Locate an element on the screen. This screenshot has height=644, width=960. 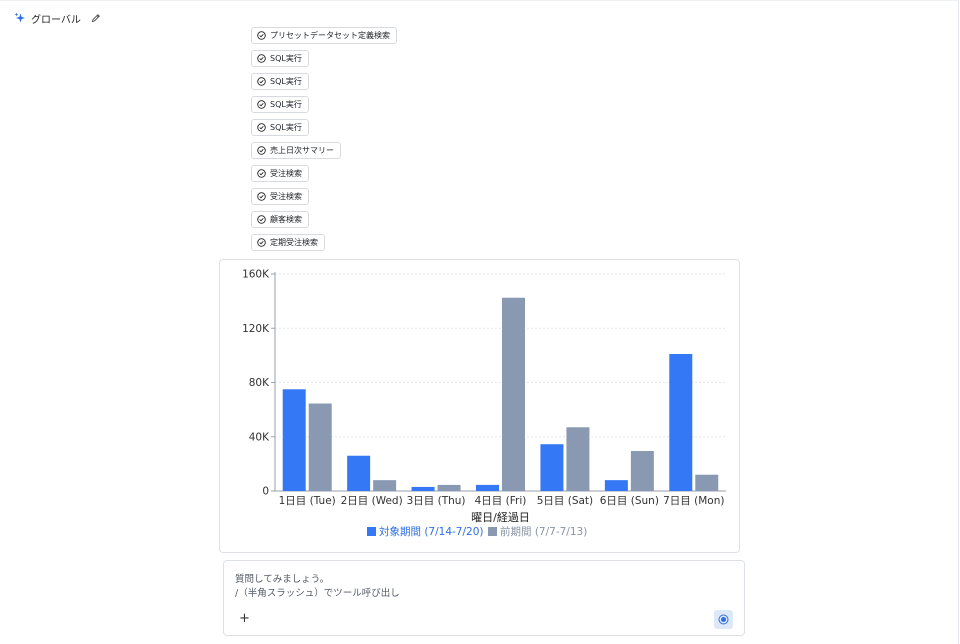
x-axis-title: 曜日/経過日 is located at coordinates (500, 517).